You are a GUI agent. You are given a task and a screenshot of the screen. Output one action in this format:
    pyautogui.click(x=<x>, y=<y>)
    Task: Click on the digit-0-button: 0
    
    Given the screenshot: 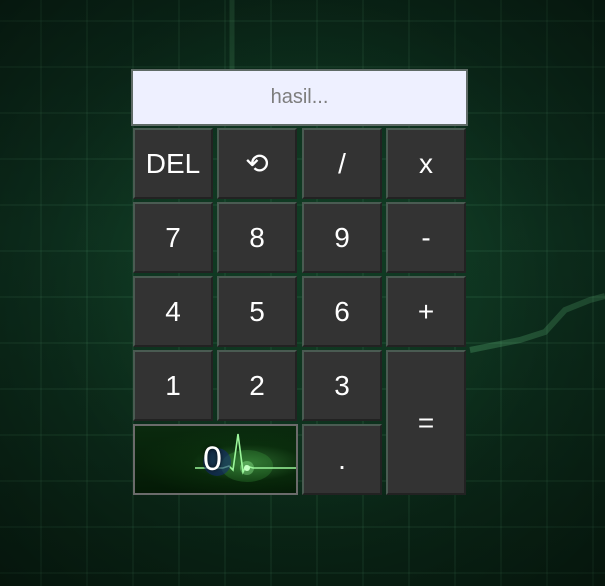 What is the action you would take?
    pyautogui.click(x=215, y=459)
    